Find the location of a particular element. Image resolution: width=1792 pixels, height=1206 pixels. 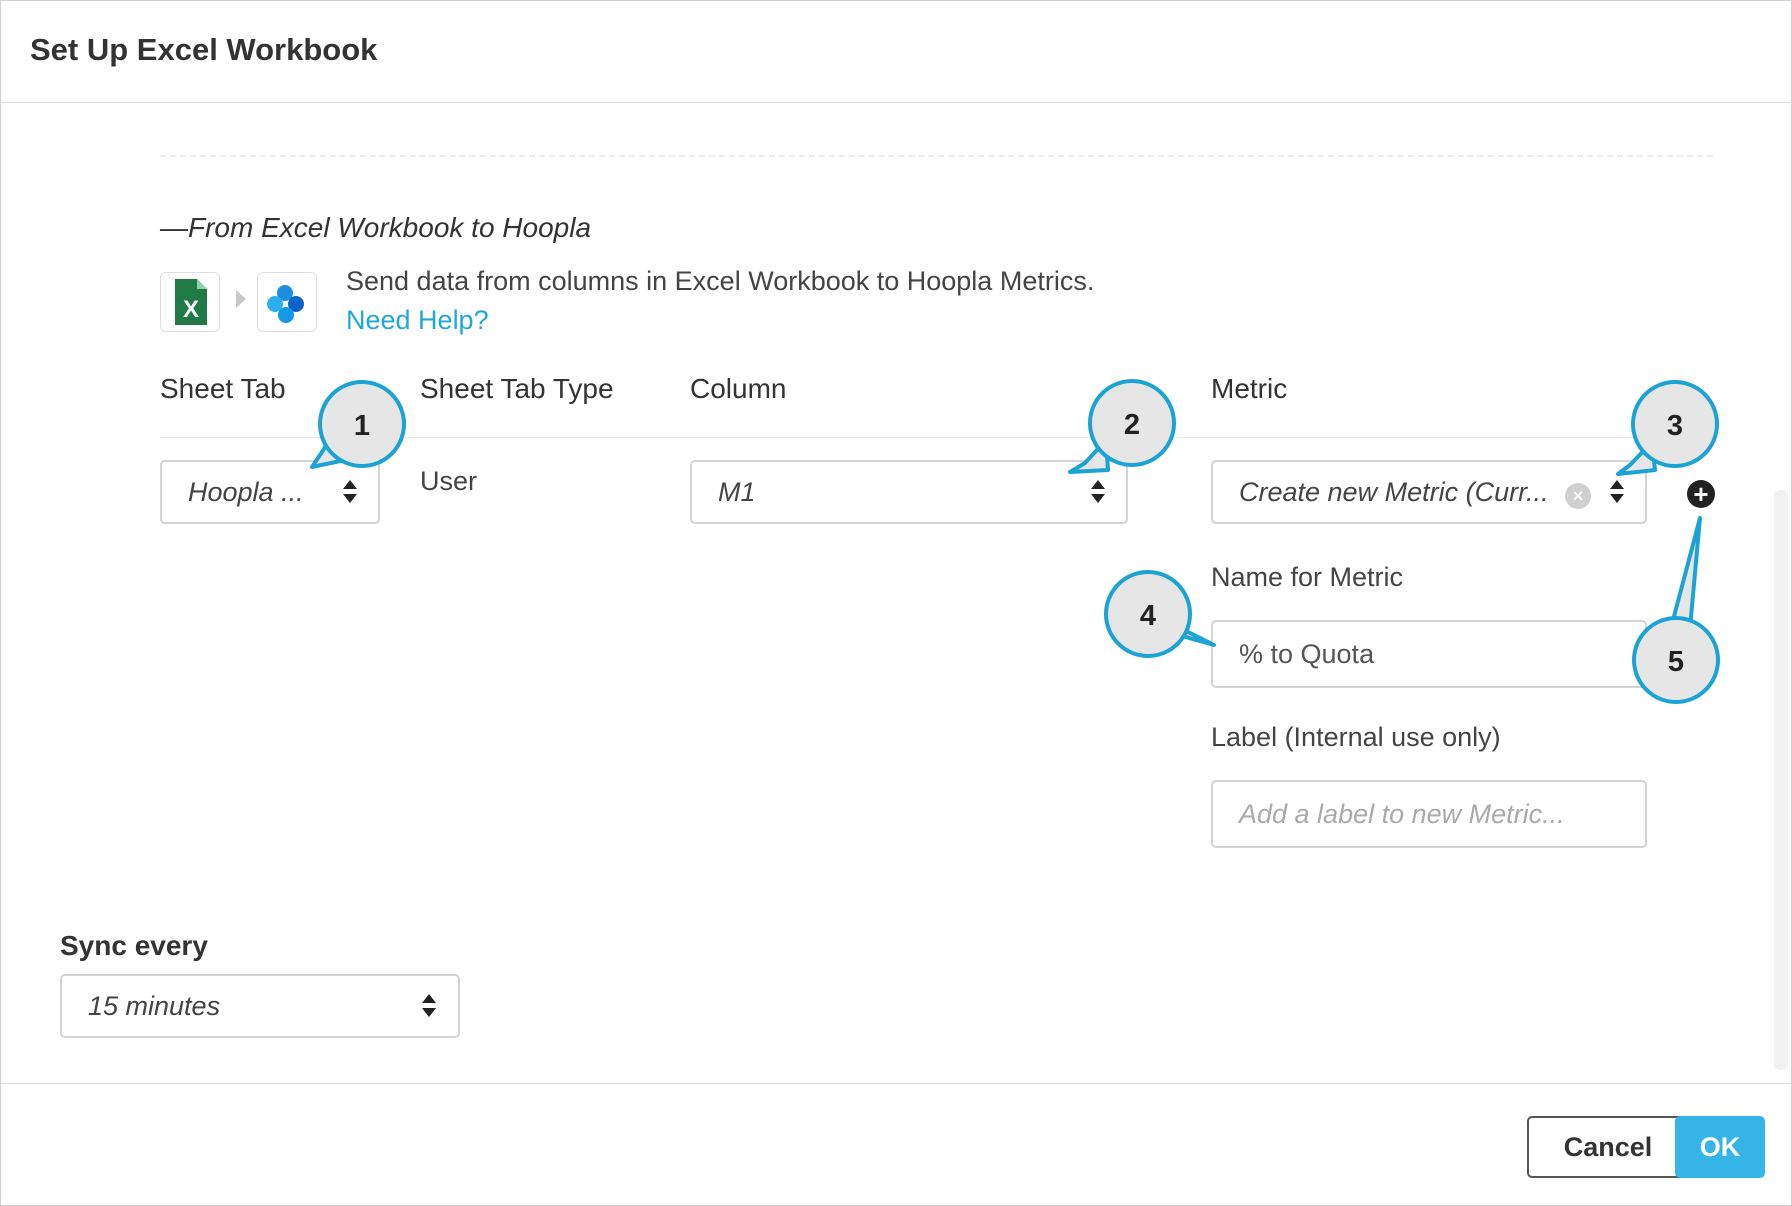

callout-3: 3 is located at coordinates (1667, 428).